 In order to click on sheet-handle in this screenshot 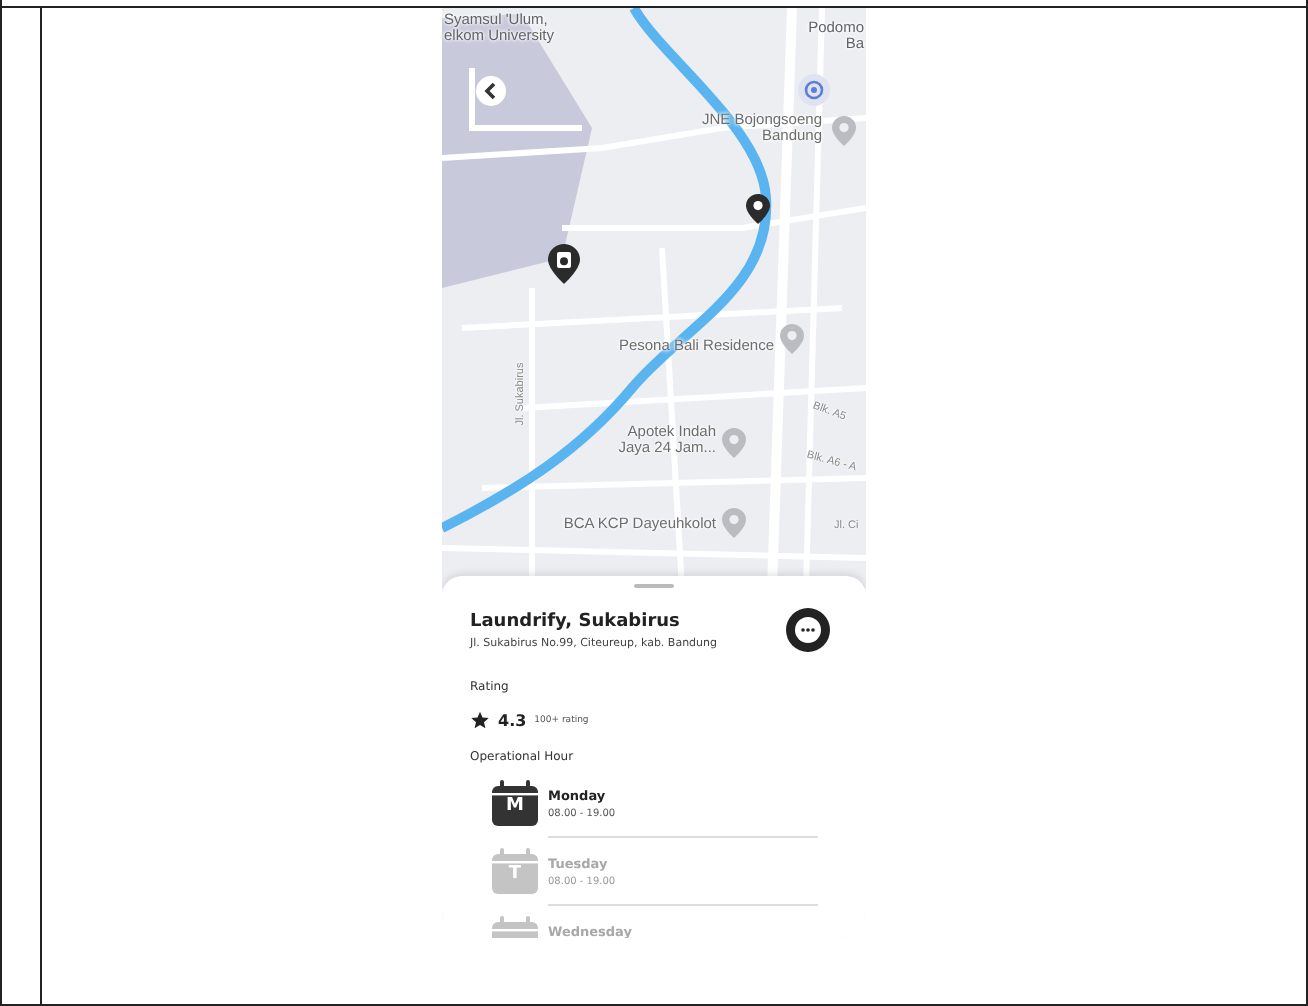, I will do `click(654, 586)`.